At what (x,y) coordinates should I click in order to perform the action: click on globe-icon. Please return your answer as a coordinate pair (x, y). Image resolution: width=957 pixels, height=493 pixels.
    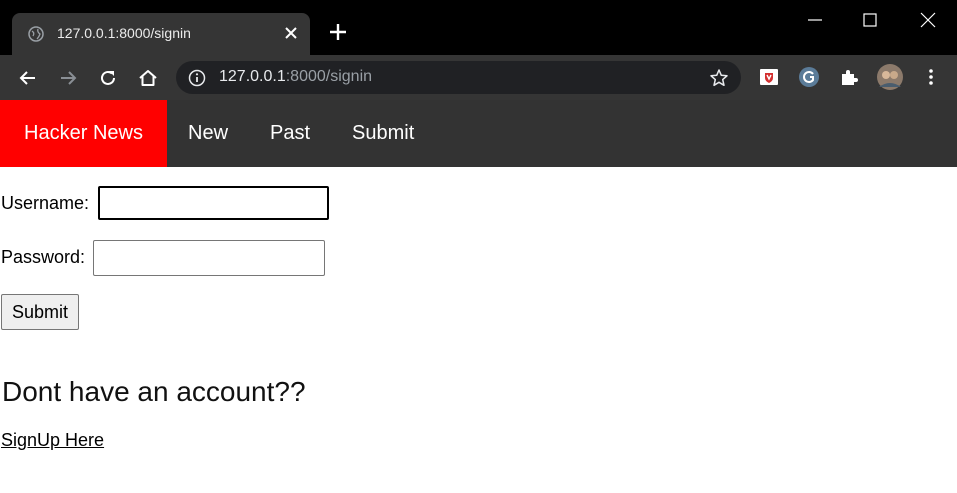
    Looking at the image, I should click on (36, 34).